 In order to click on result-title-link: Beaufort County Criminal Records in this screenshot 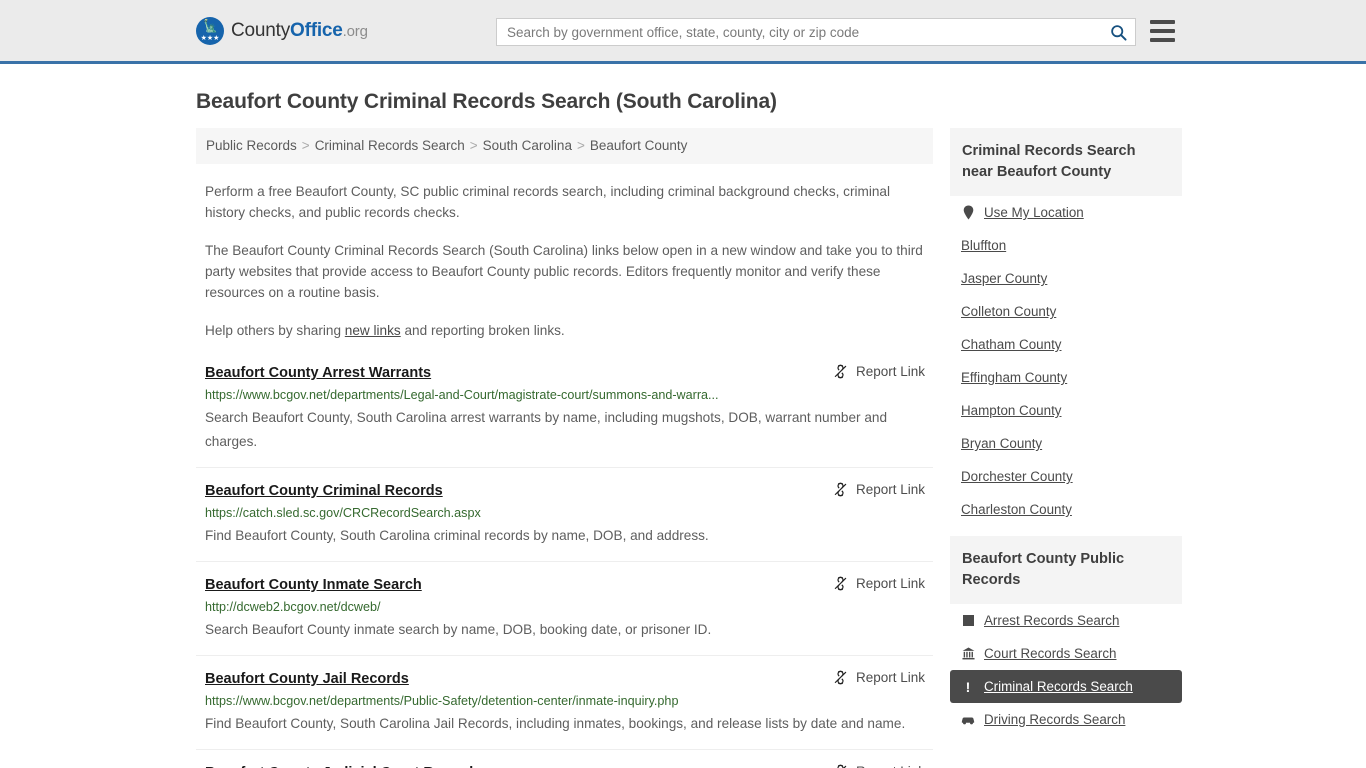, I will do `click(324, 491)`.